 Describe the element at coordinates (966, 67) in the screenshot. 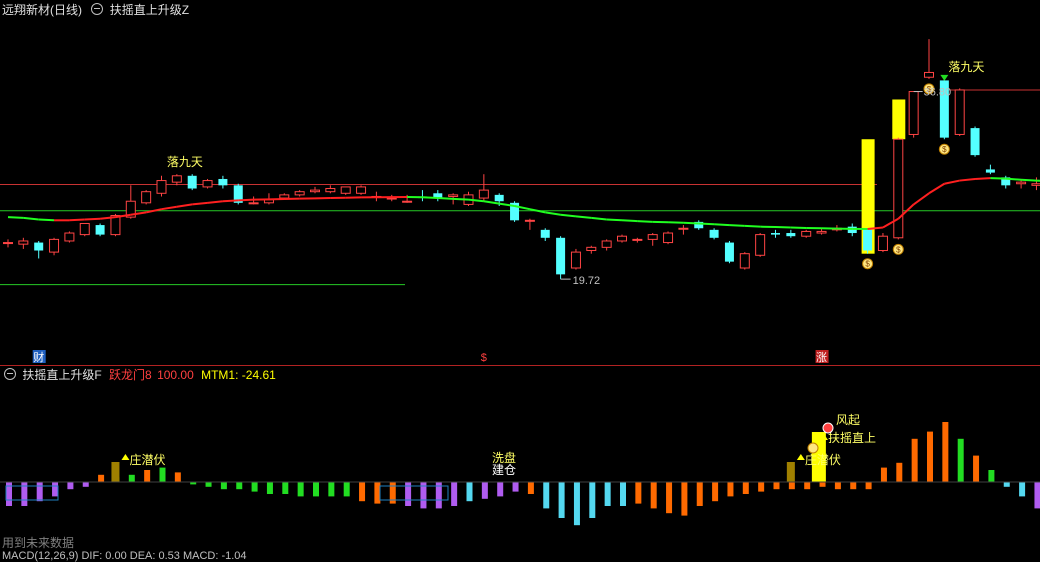

I see `signal-label: 落九天` at that location.